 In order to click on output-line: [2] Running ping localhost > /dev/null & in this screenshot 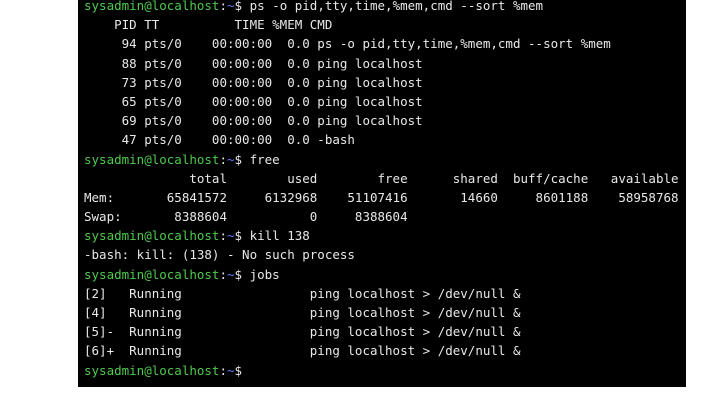, I will do `click(302, 293)`.